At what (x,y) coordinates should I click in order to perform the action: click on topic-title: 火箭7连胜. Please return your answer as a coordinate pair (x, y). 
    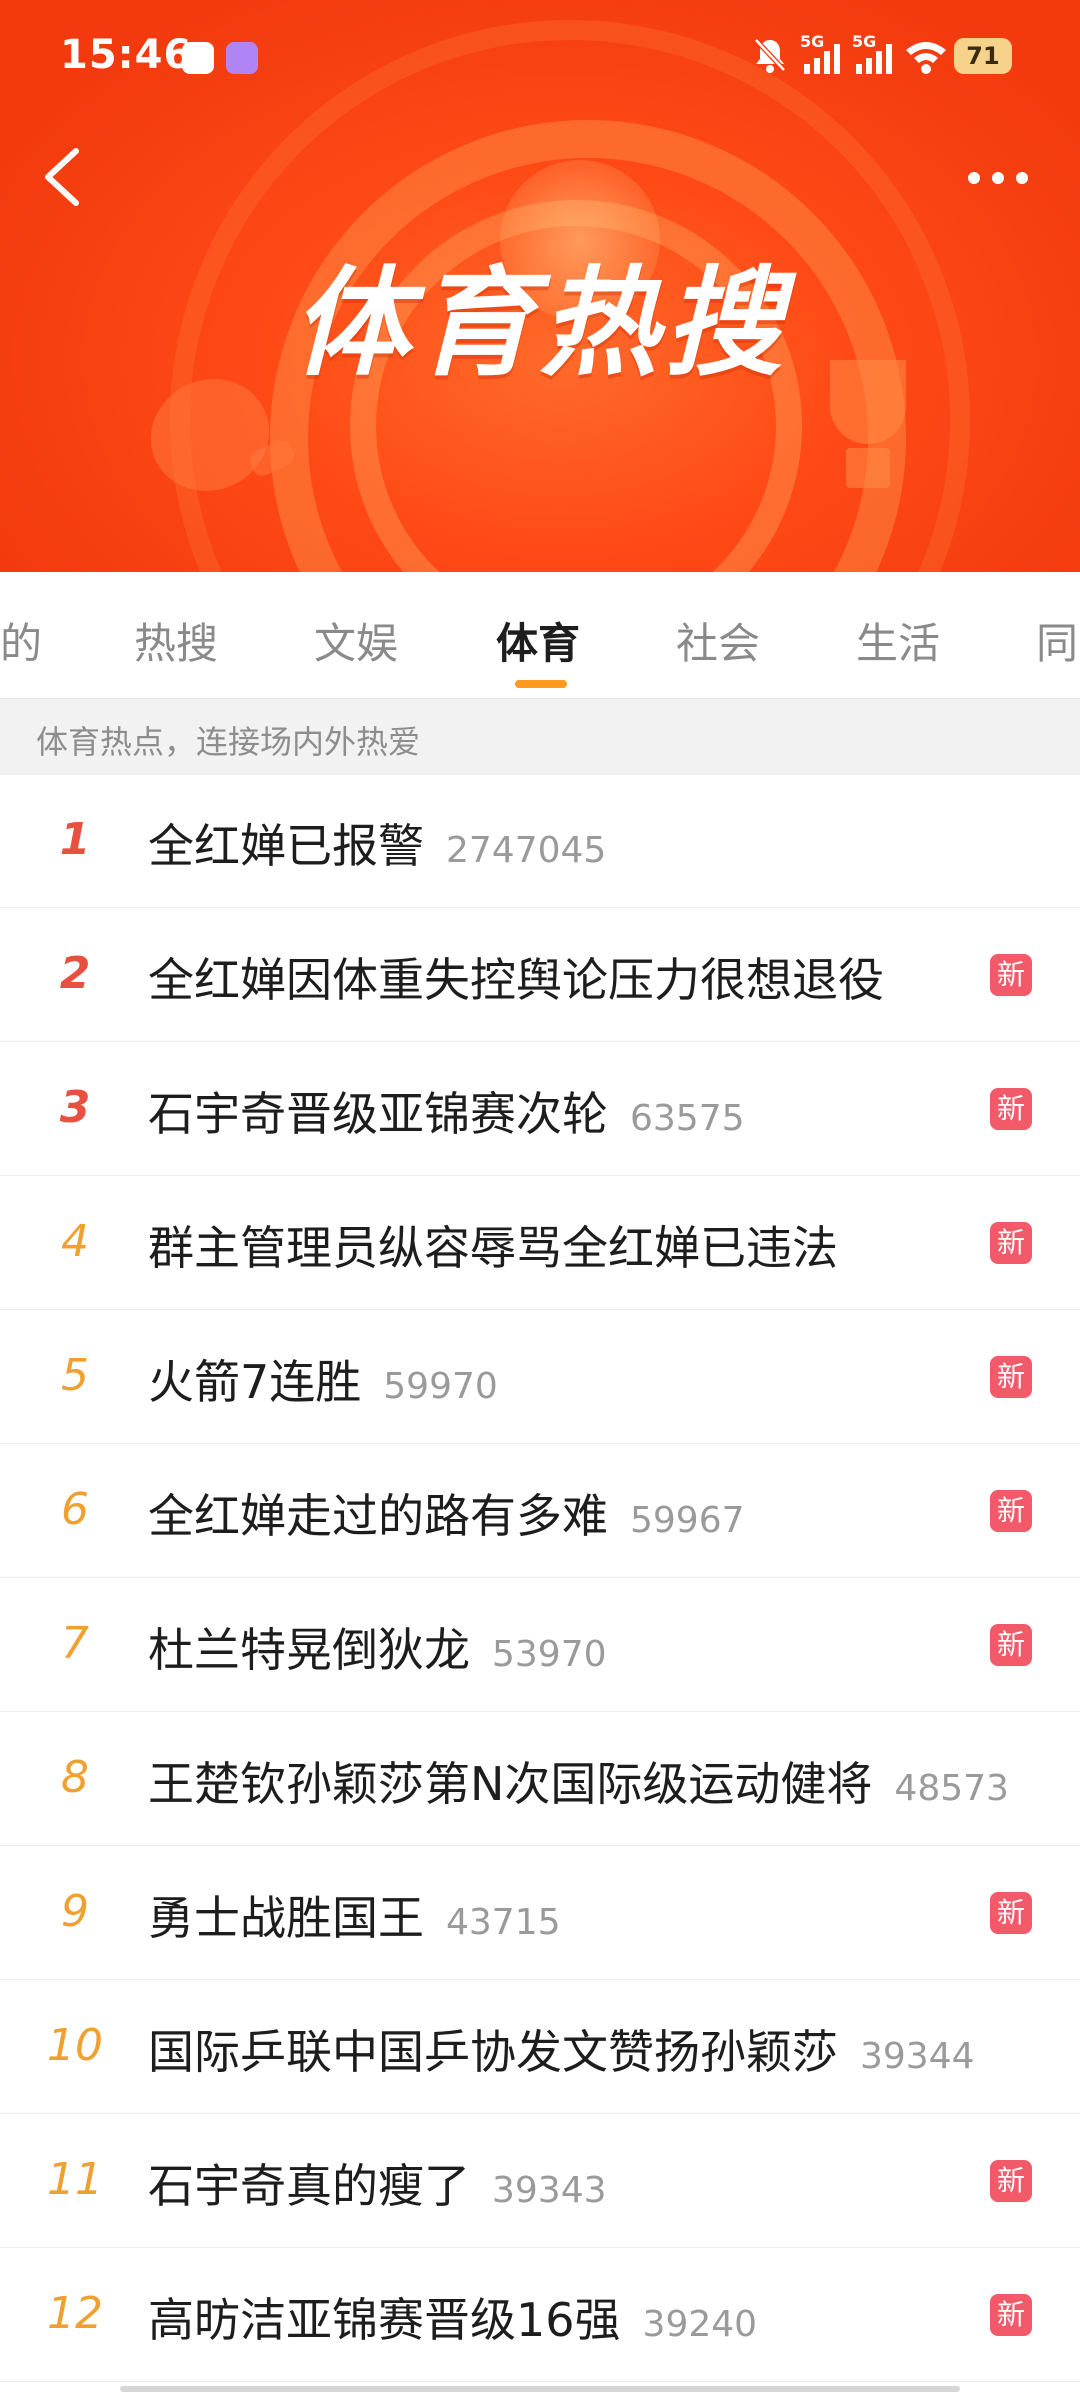
    Looking at the image, I should click on (254, 1382).